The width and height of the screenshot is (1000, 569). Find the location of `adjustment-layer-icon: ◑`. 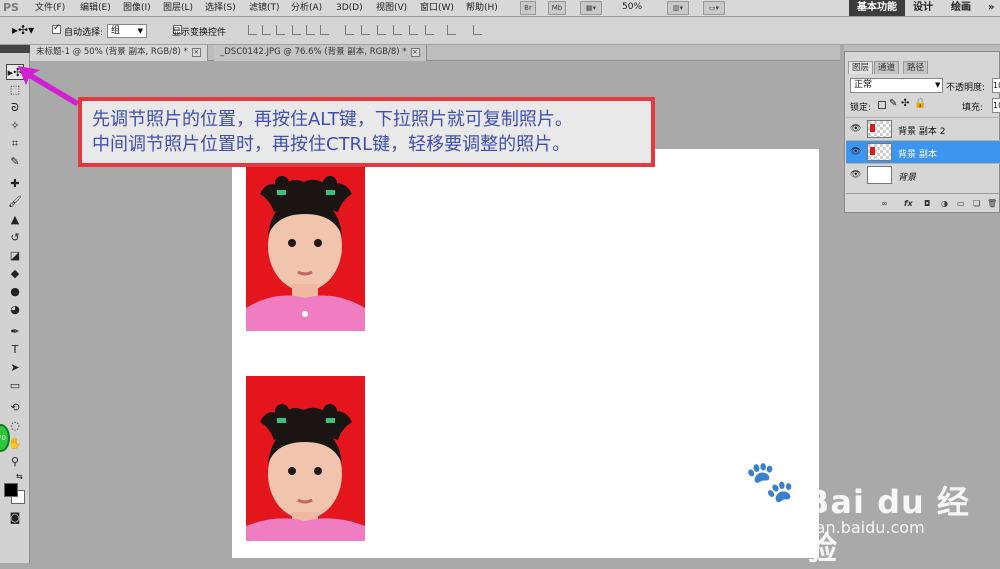

adjustment-layer-icon: ◑ is located at coordinates (944, 203).